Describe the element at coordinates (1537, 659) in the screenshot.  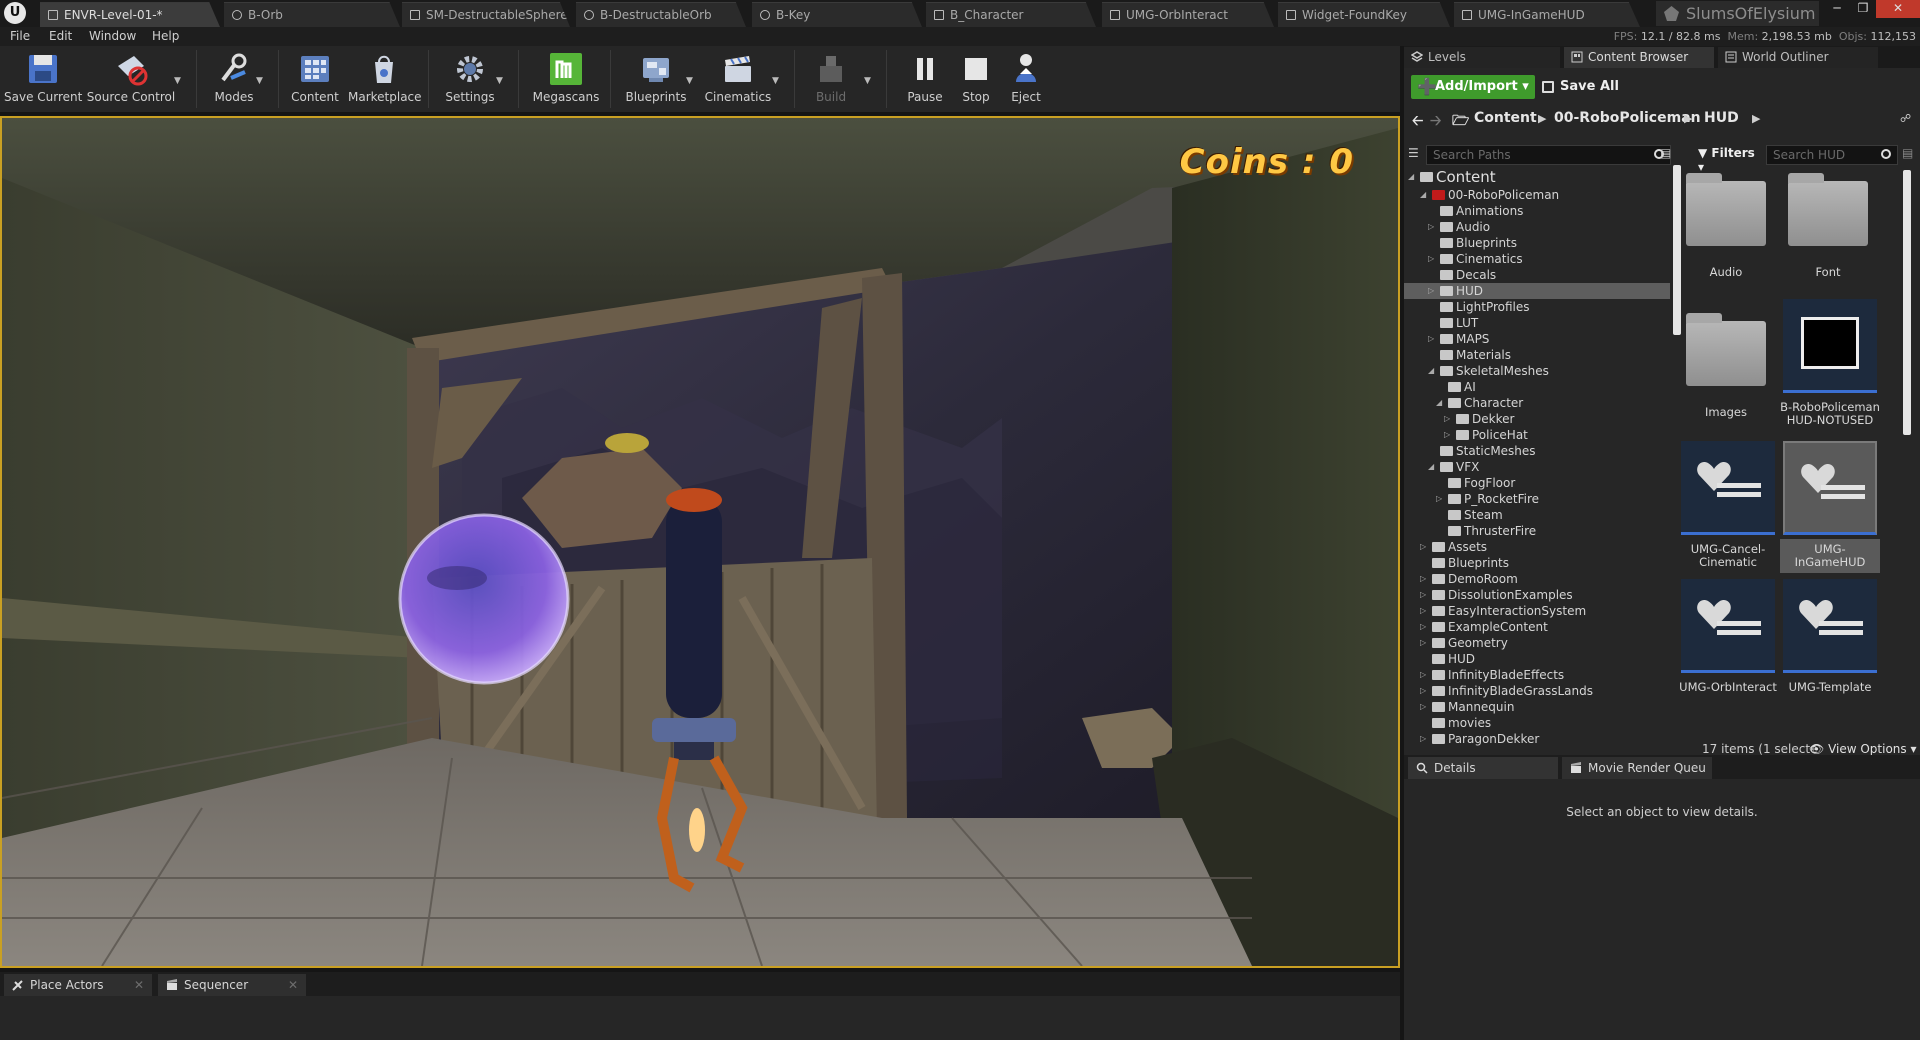
I see `tree-item-hud: HUD` at that location.